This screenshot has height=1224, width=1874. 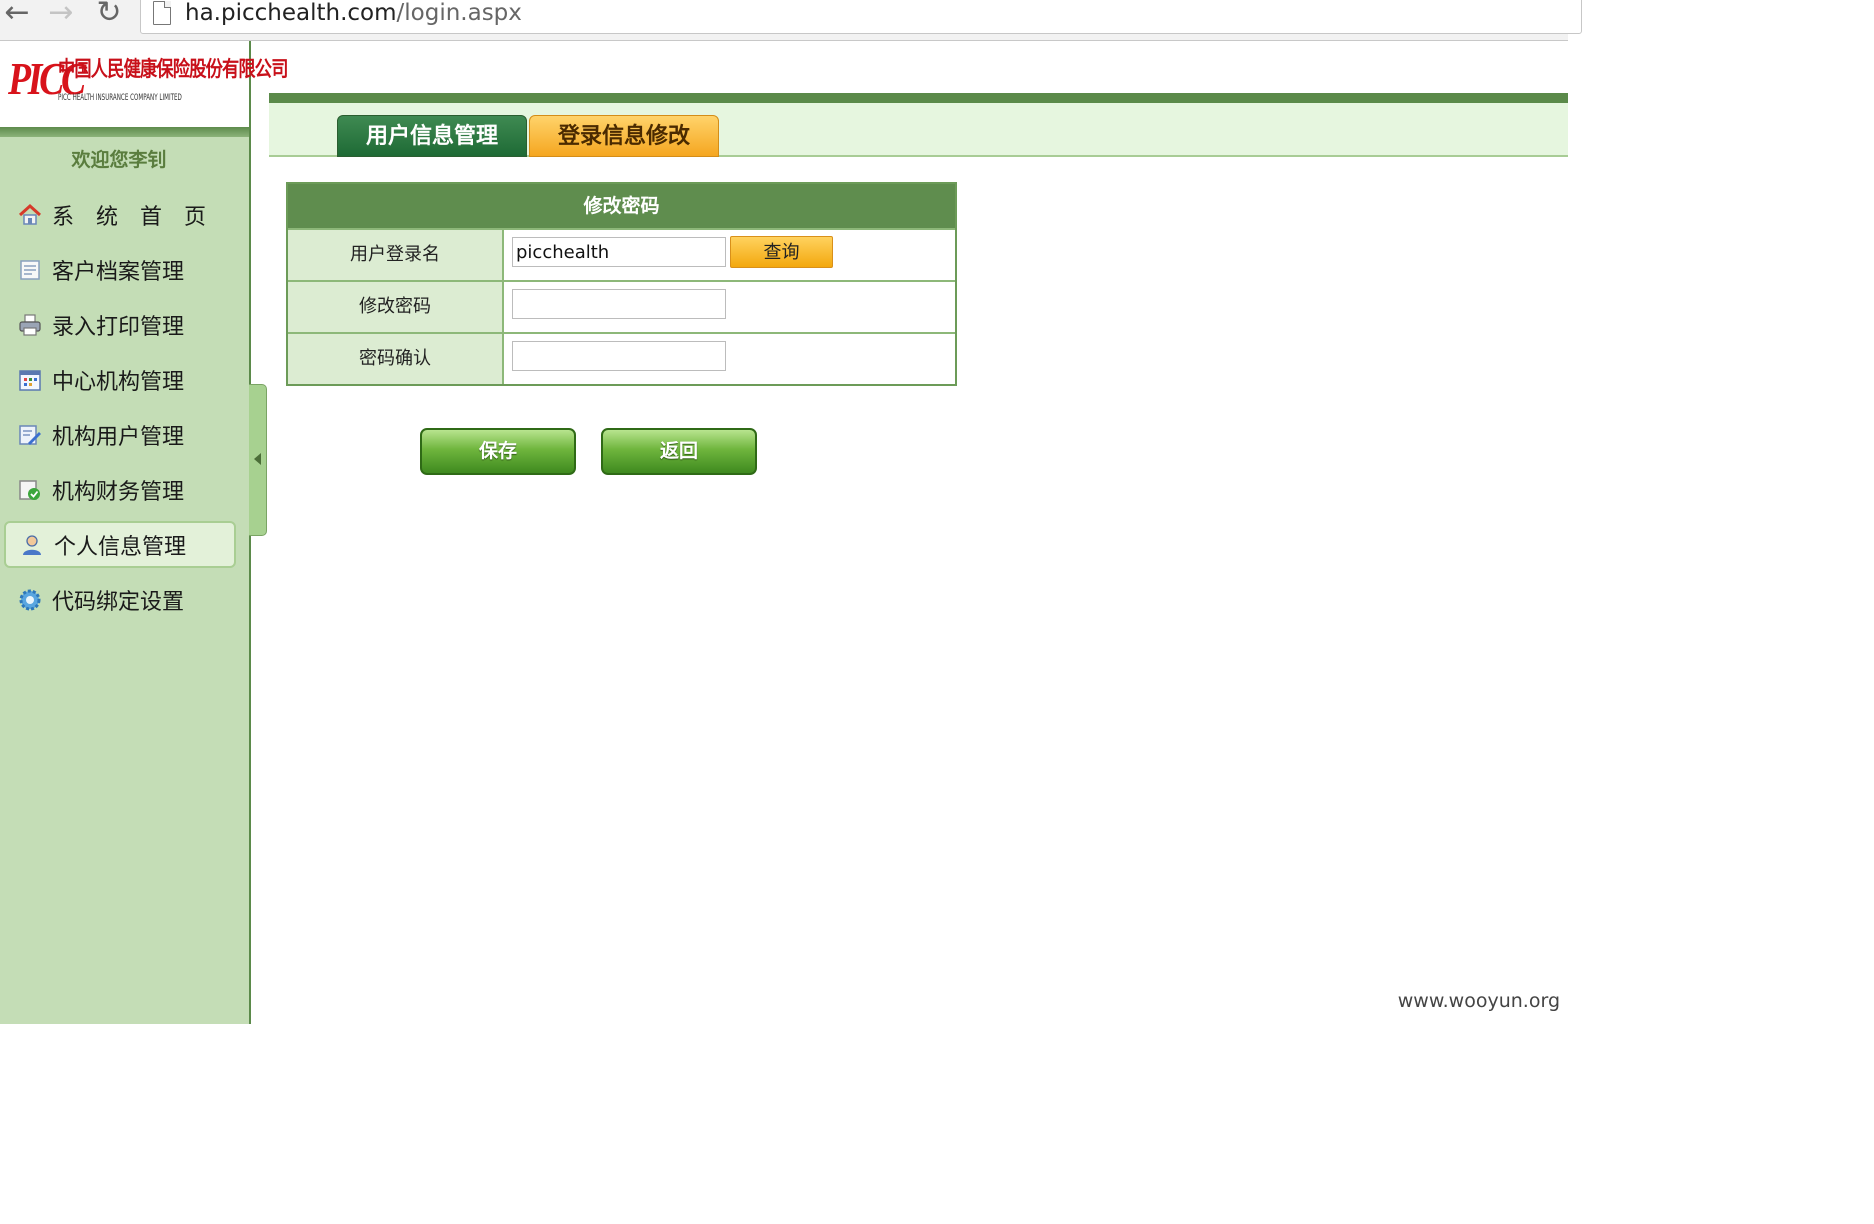 What do you see at coordinates (30, 380) in the screenshot?
I see `calendar-grid-icon` at bounding box center [30, 380].